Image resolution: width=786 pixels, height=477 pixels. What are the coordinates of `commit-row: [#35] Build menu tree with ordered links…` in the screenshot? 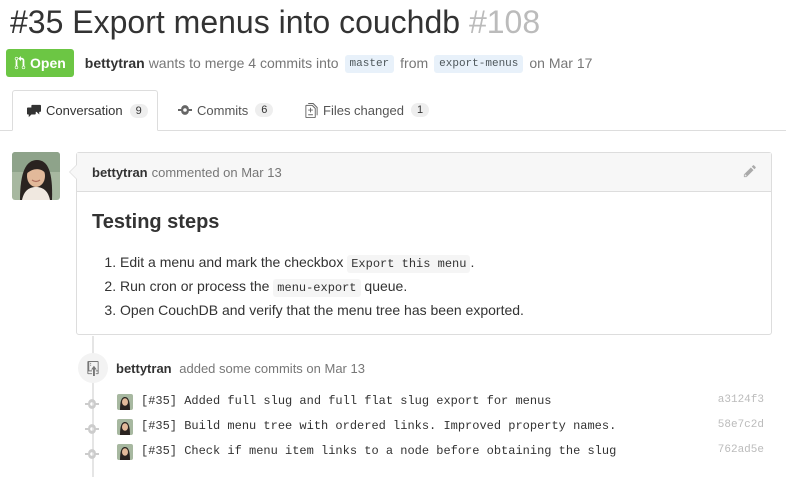 It's located at (427, 427).